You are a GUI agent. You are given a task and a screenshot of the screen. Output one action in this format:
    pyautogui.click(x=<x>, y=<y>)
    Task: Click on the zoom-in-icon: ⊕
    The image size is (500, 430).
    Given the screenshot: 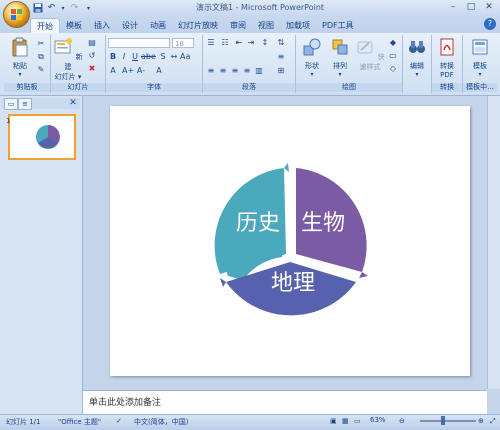 What is the action you would take?
    pyautogui.click(x=481, y=421)
    